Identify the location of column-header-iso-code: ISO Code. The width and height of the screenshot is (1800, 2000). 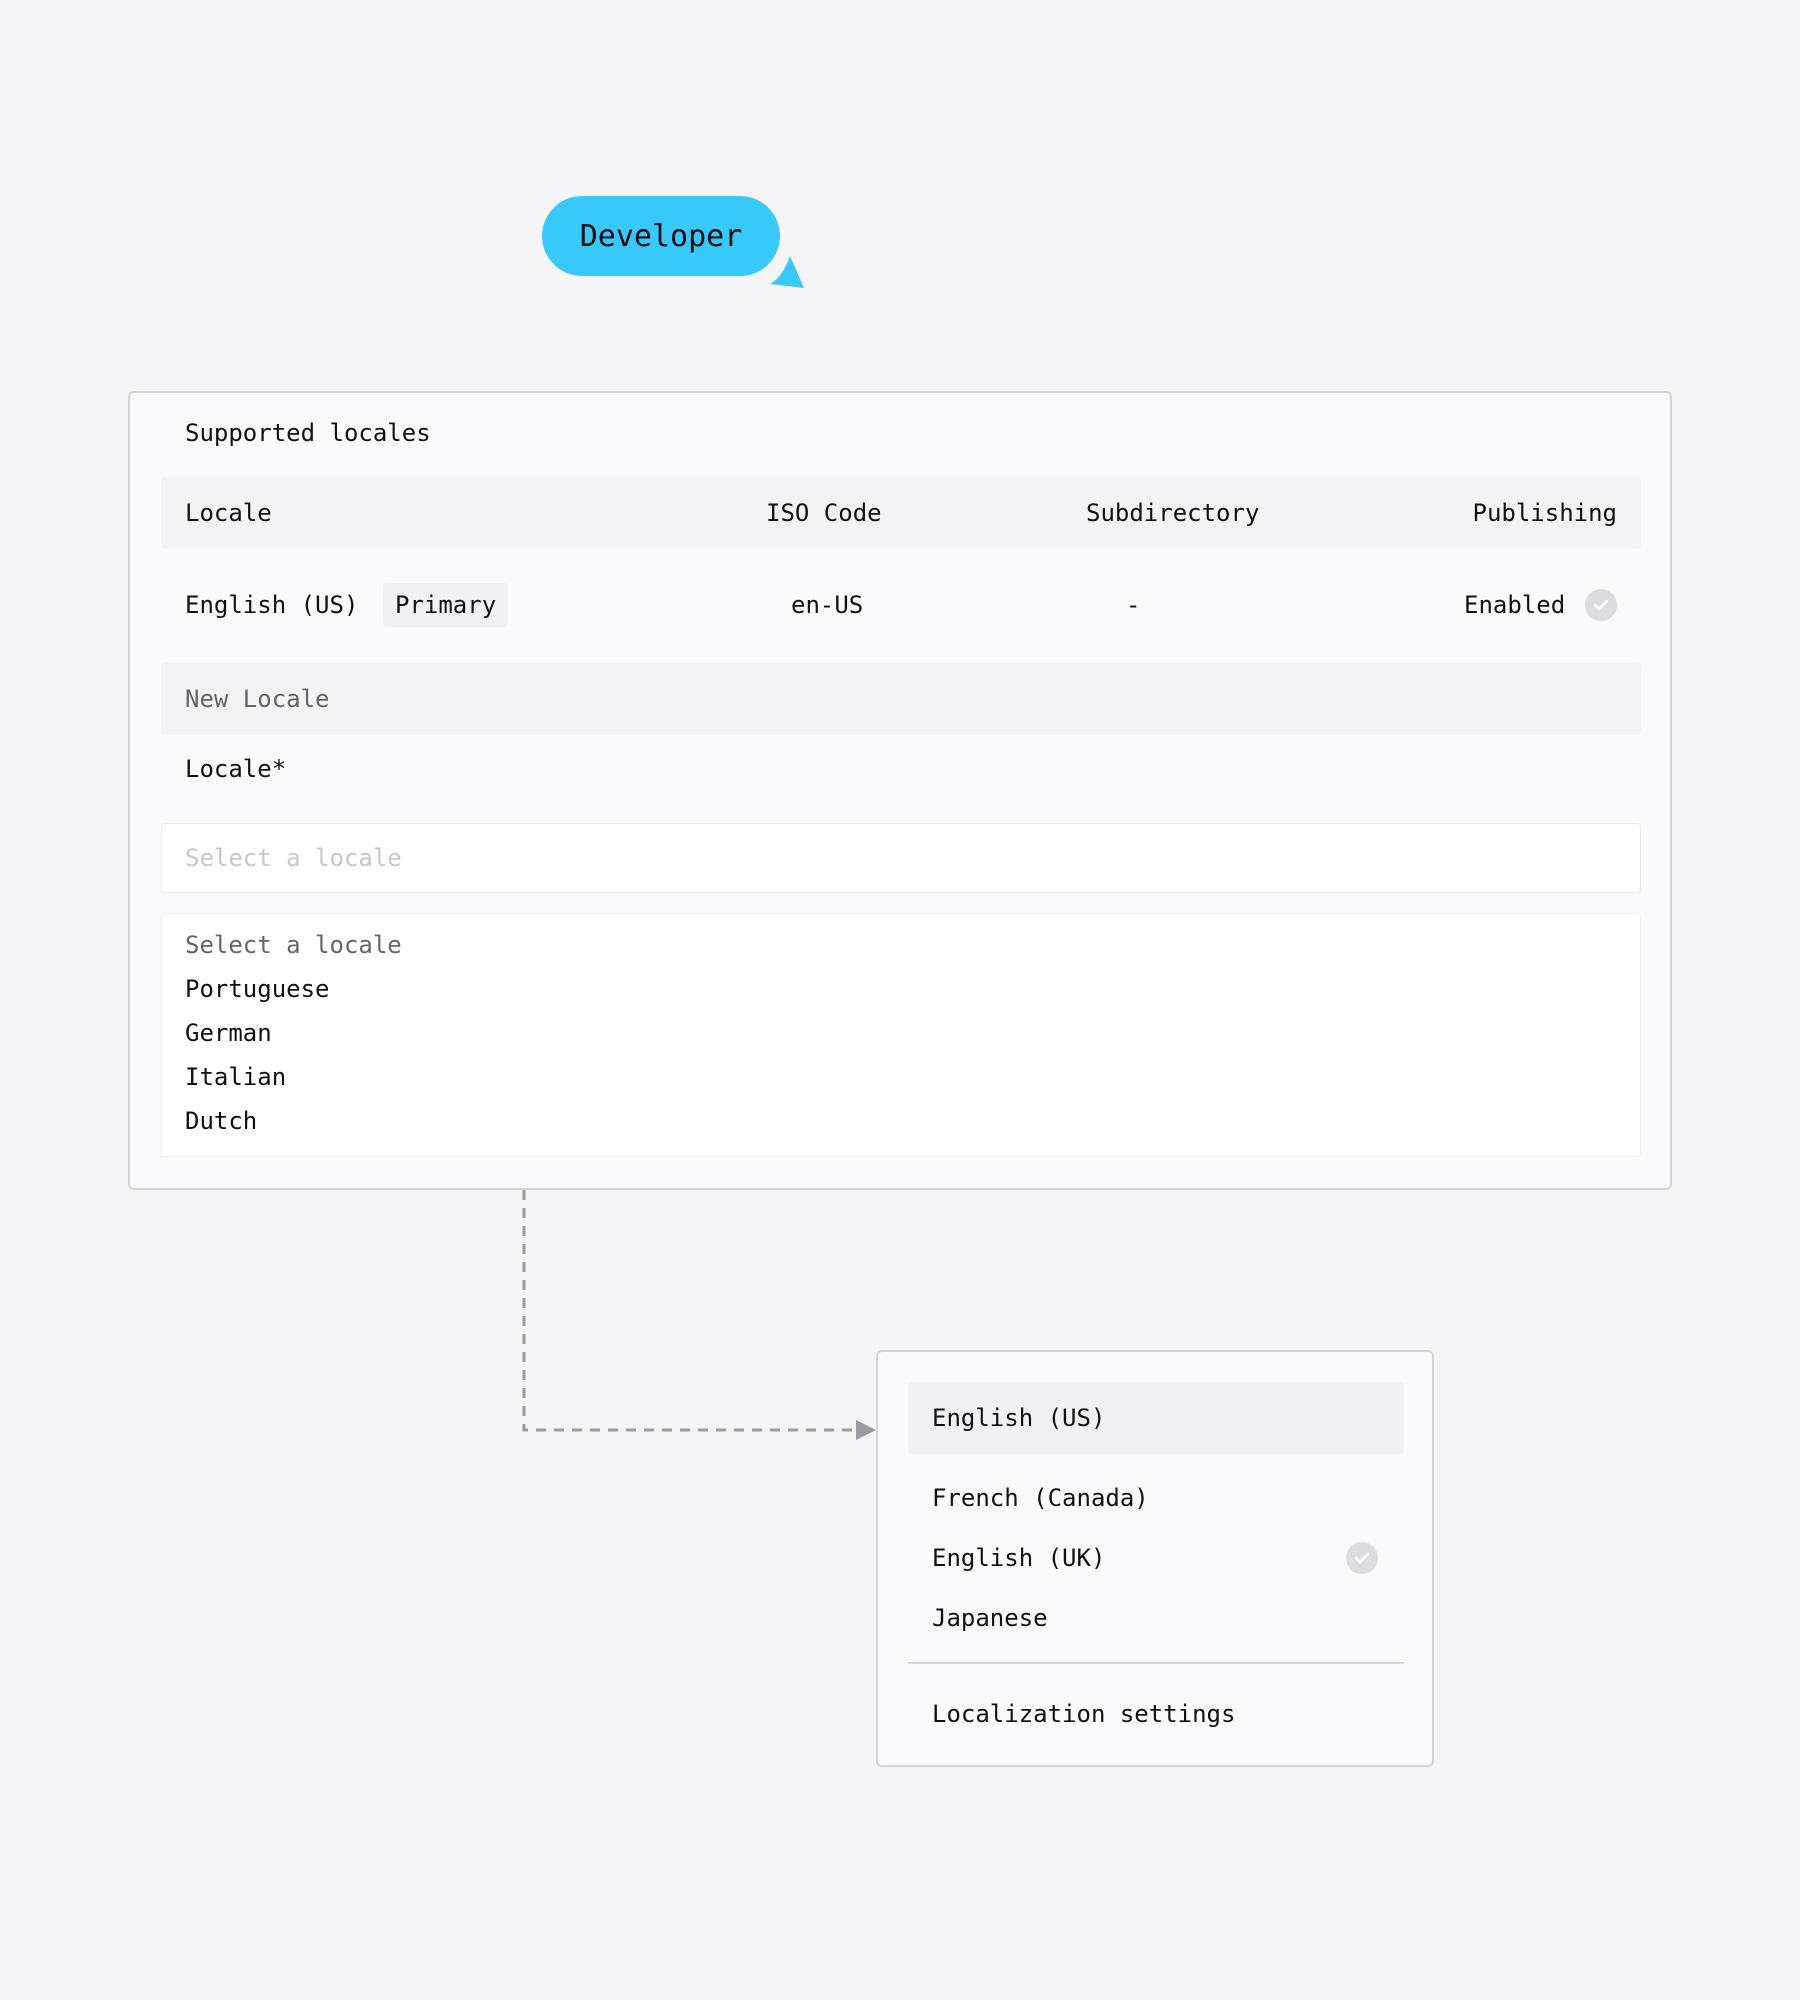
(824, 513).